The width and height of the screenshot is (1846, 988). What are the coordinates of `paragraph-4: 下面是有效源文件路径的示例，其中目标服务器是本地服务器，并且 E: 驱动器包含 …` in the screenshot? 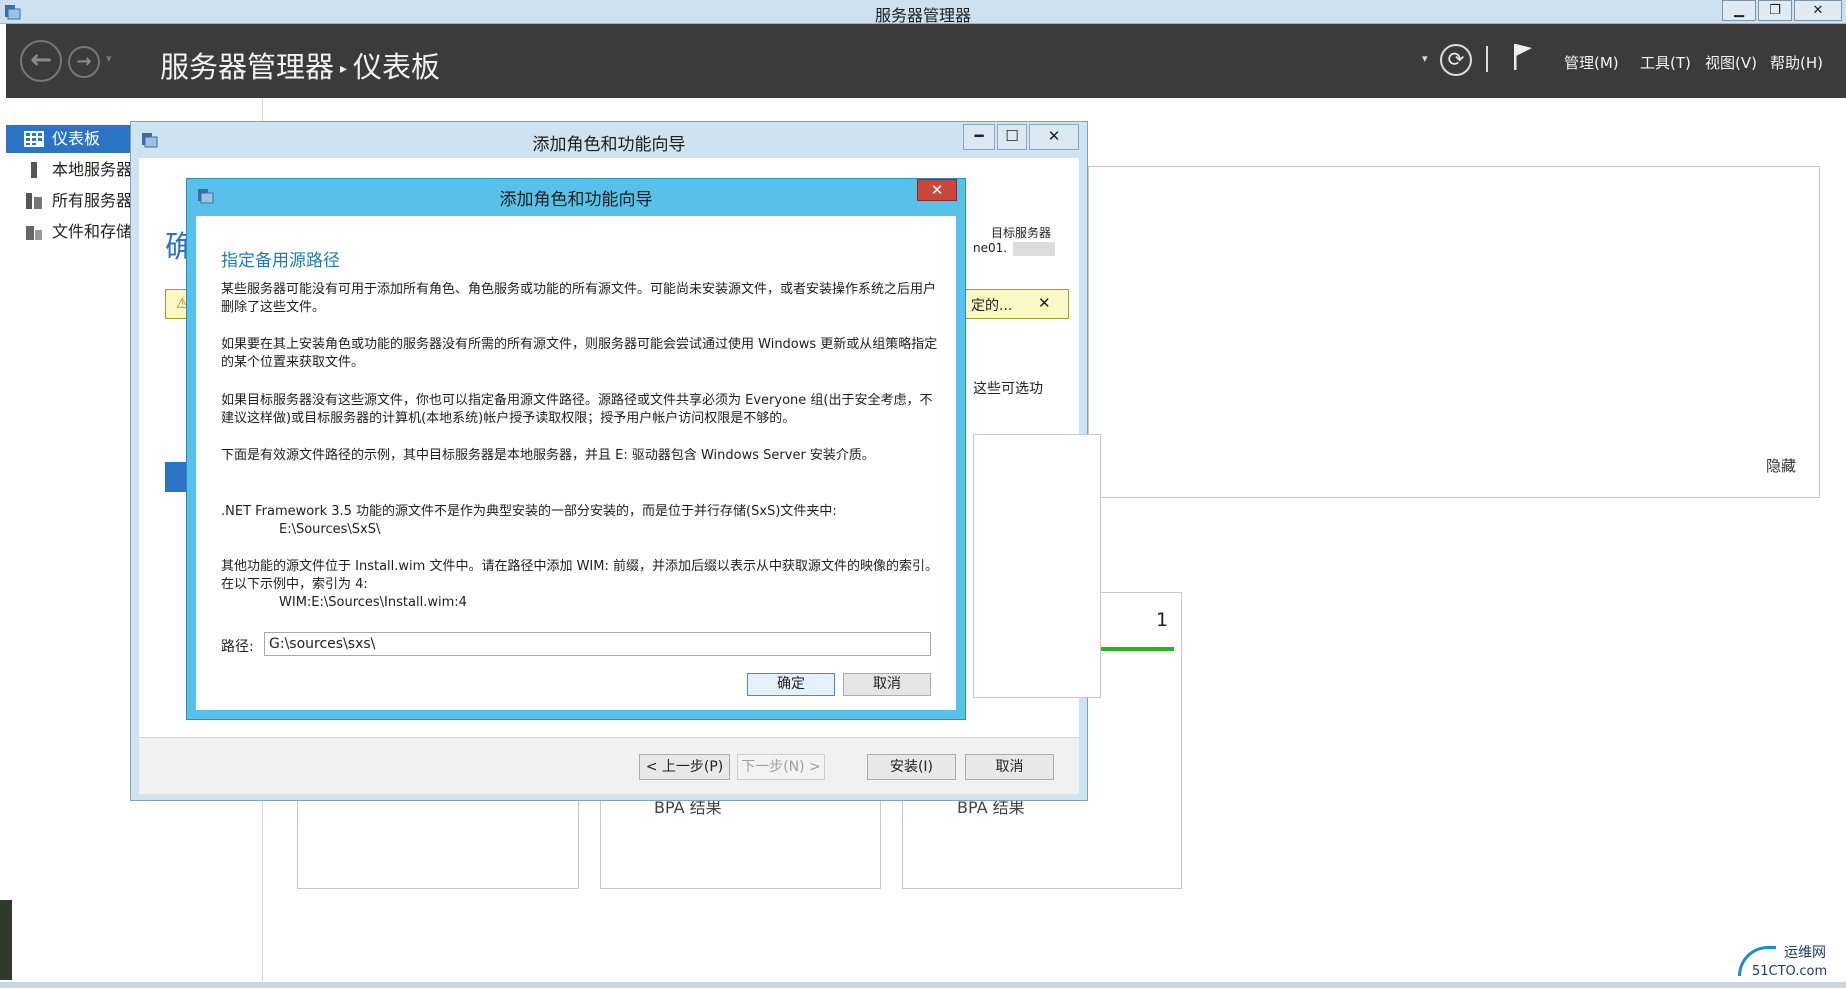 It's located at (548, 455).